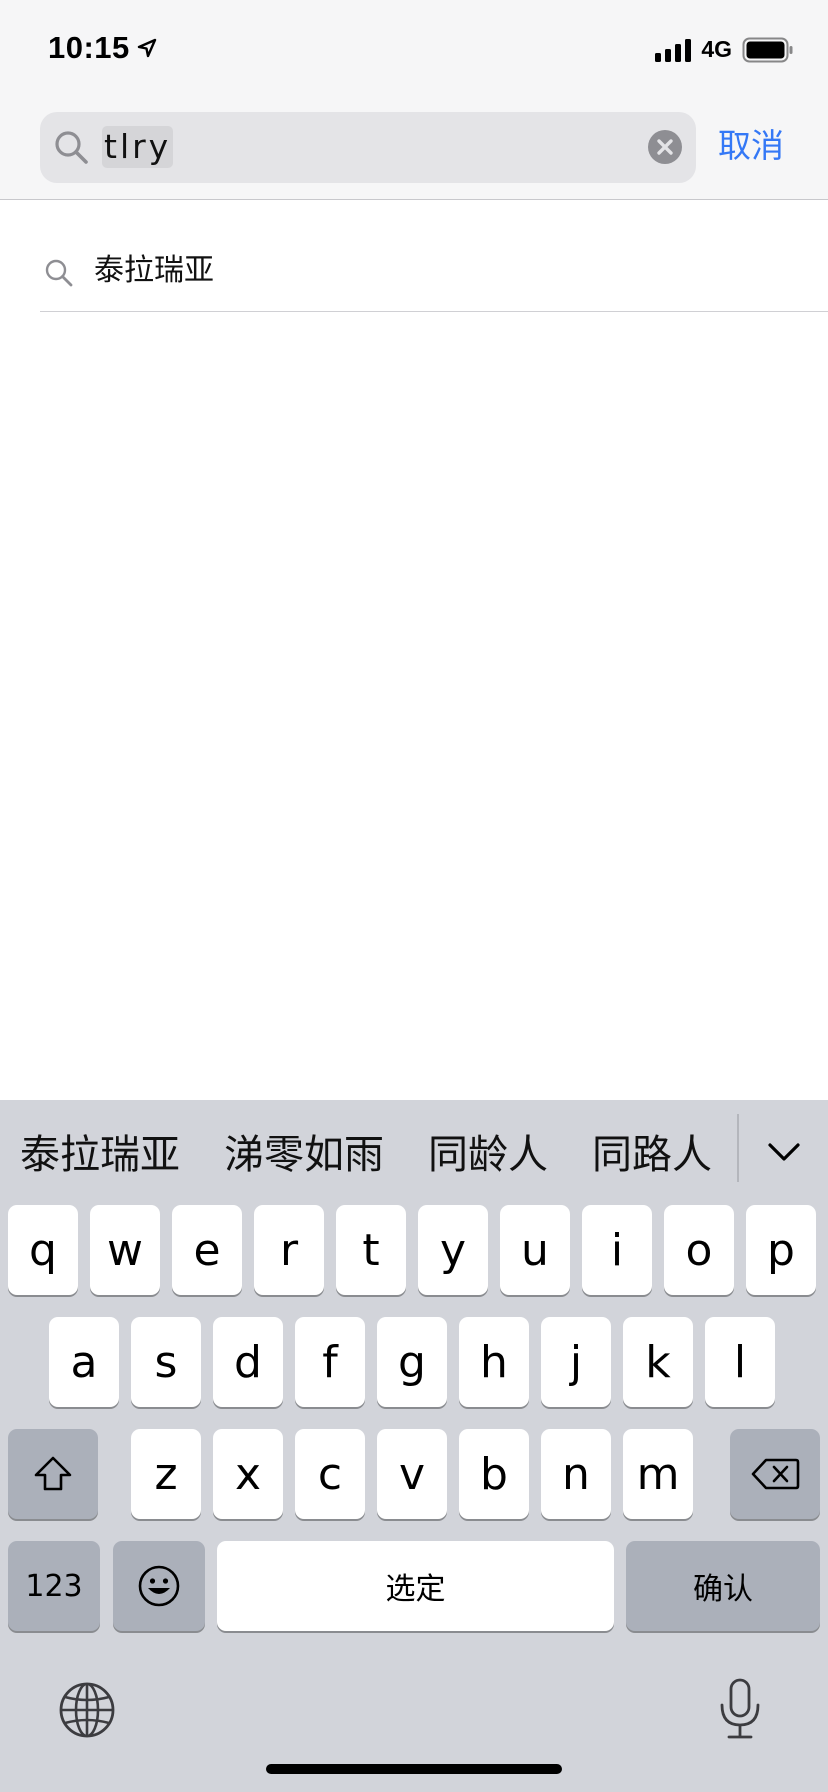 The width and height of the screenshot is (828, 1792). Describe the element at coordinates (535, 1250) in the screenshot. I see `key-u: u` at that location.